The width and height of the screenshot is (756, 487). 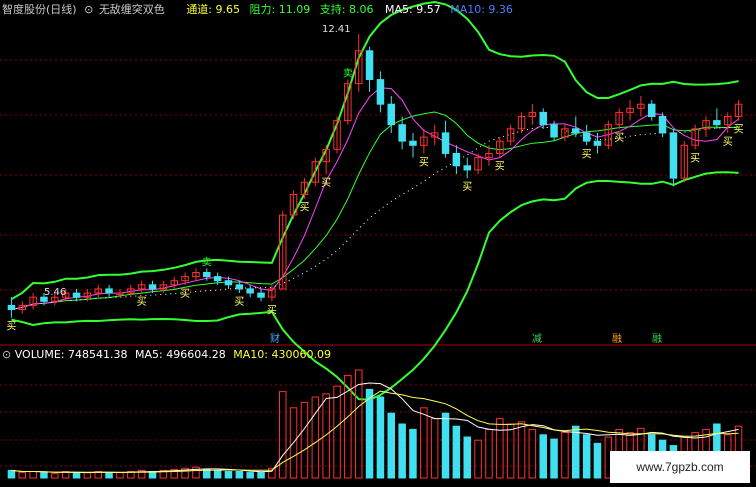 I want to click on volume-settings-icon: ⊙, so click(x=6, y=354).